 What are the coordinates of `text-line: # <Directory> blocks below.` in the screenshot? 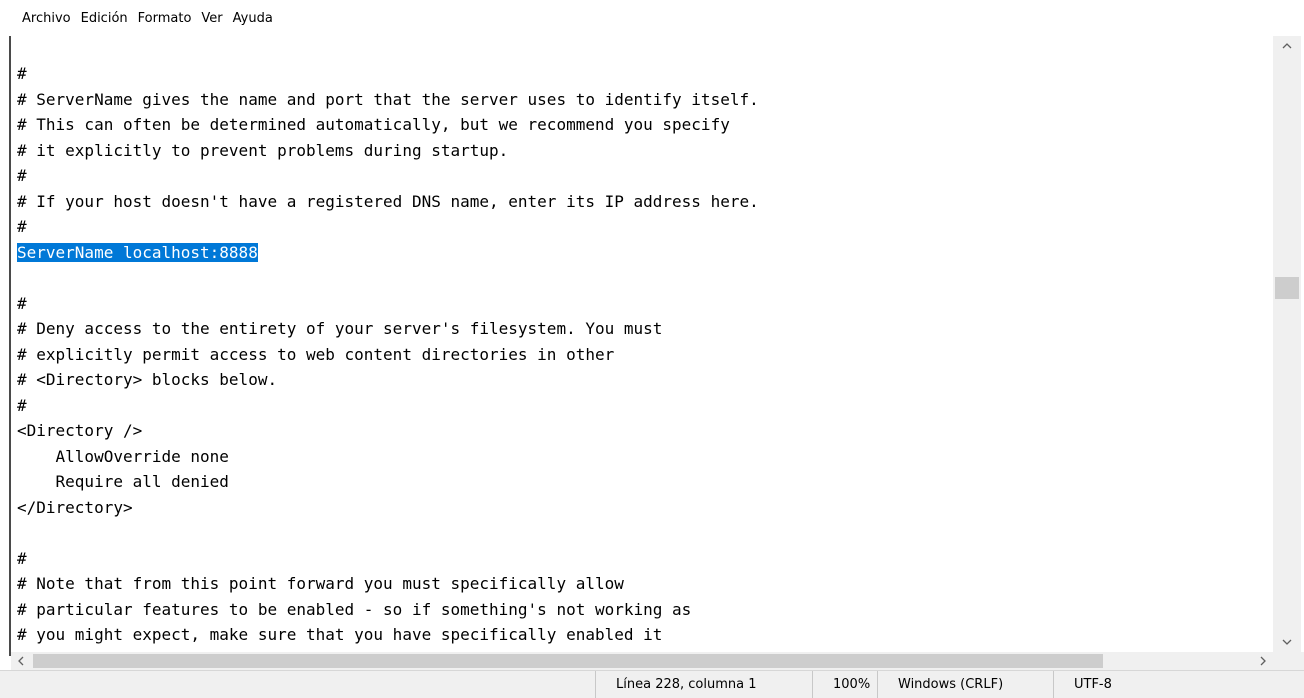 It's located at (388, 380).